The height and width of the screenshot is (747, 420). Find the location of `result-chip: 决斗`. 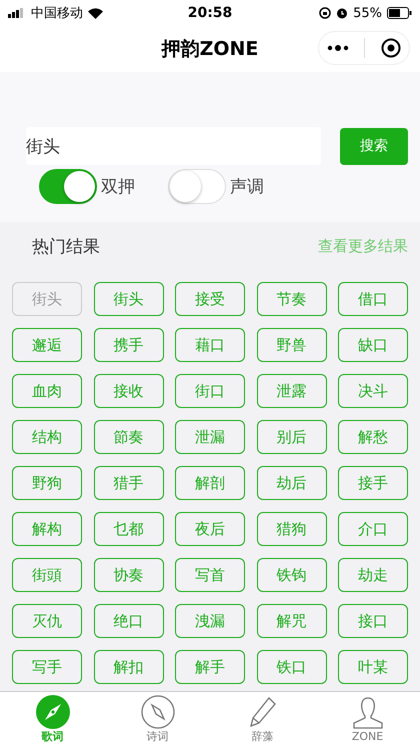

result-chip: 决斗 is located at coordinates (373, 391).